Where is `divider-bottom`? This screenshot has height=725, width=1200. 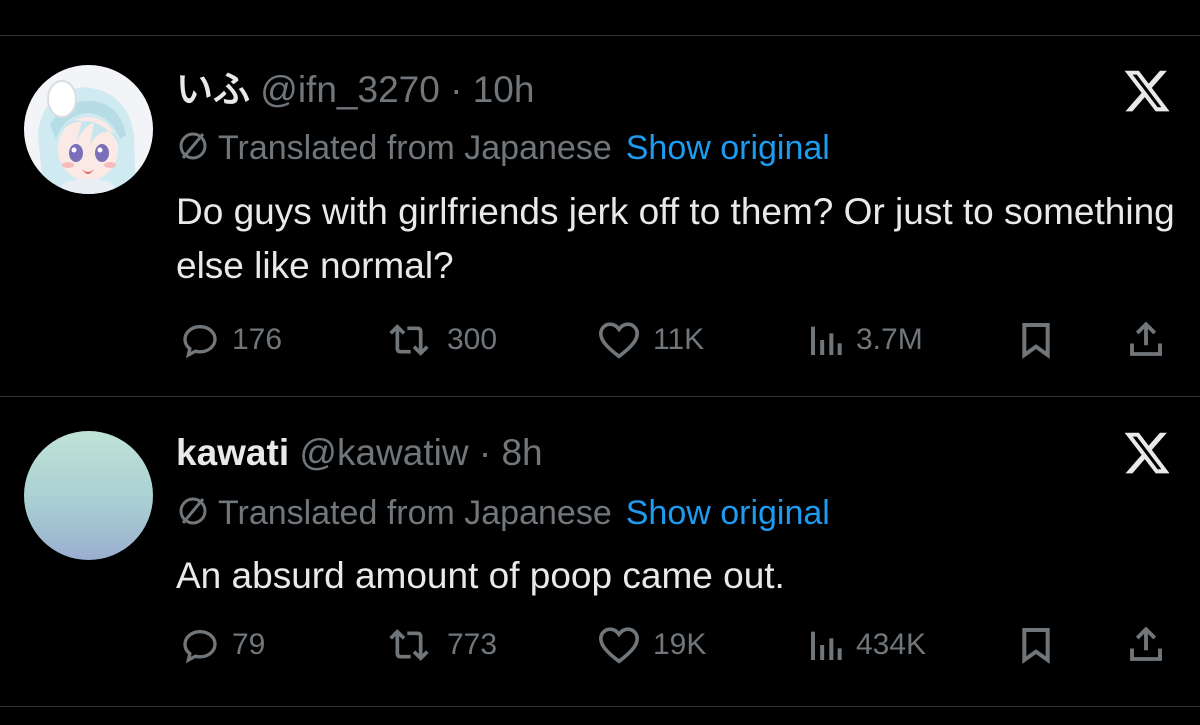 divider-bottom is located at coordinates (600, 706).